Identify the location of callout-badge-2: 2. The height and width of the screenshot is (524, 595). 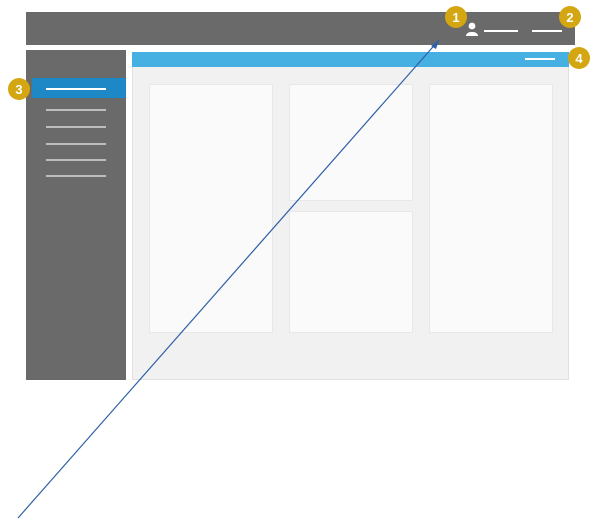
(570, 17).